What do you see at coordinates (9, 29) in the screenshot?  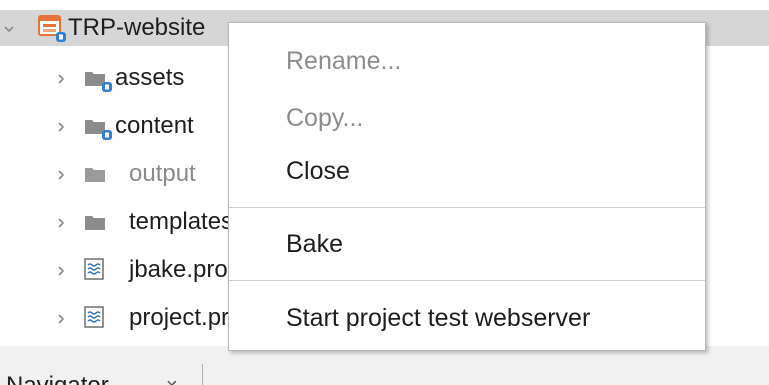 I see `chevron-down-icon` at bounding box center [9, 29].